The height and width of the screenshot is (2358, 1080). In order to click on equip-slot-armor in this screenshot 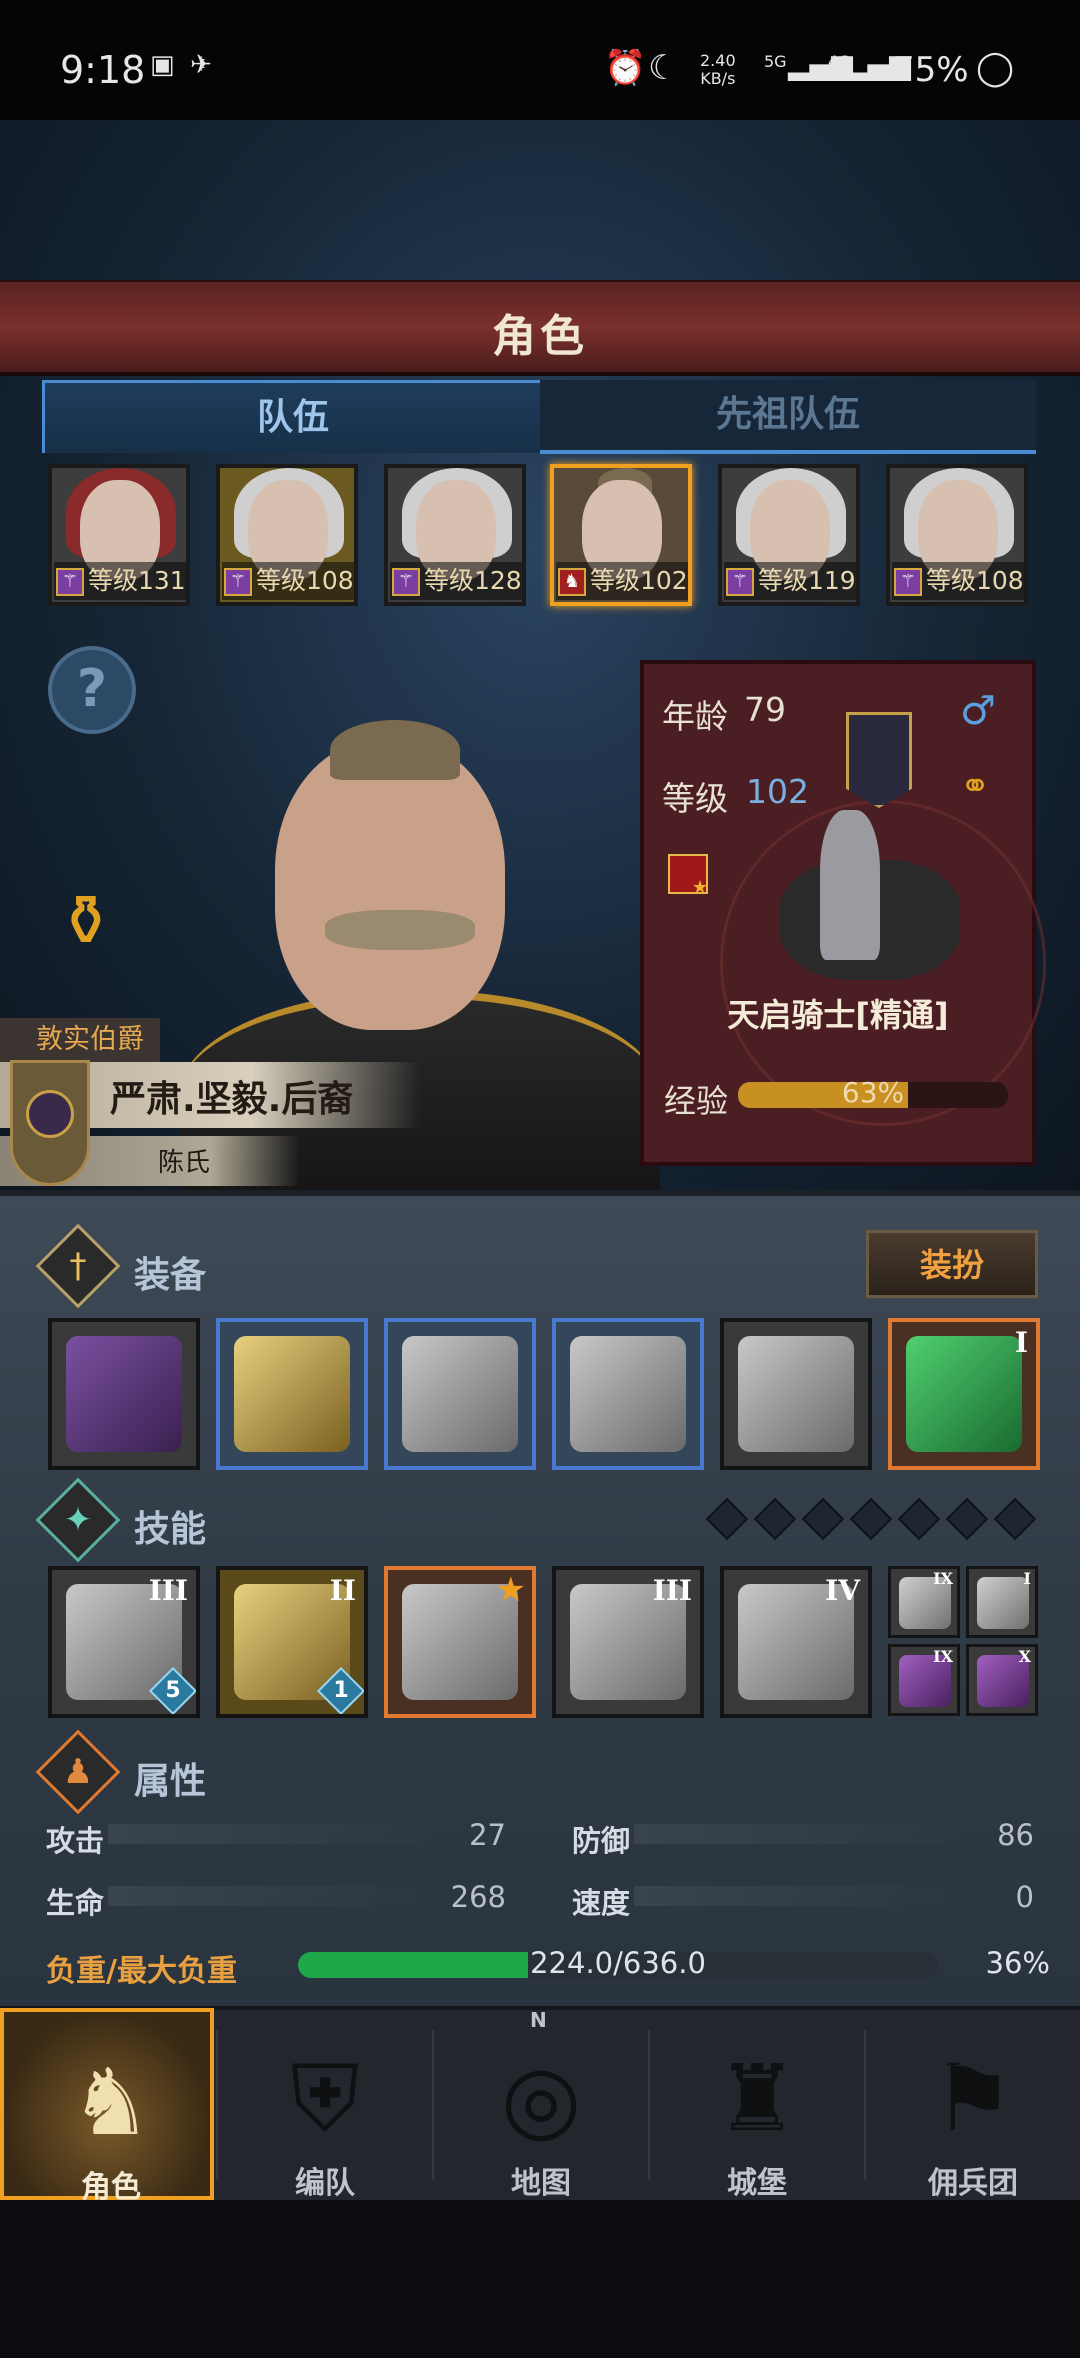, I will do `click(628, 1394)`.